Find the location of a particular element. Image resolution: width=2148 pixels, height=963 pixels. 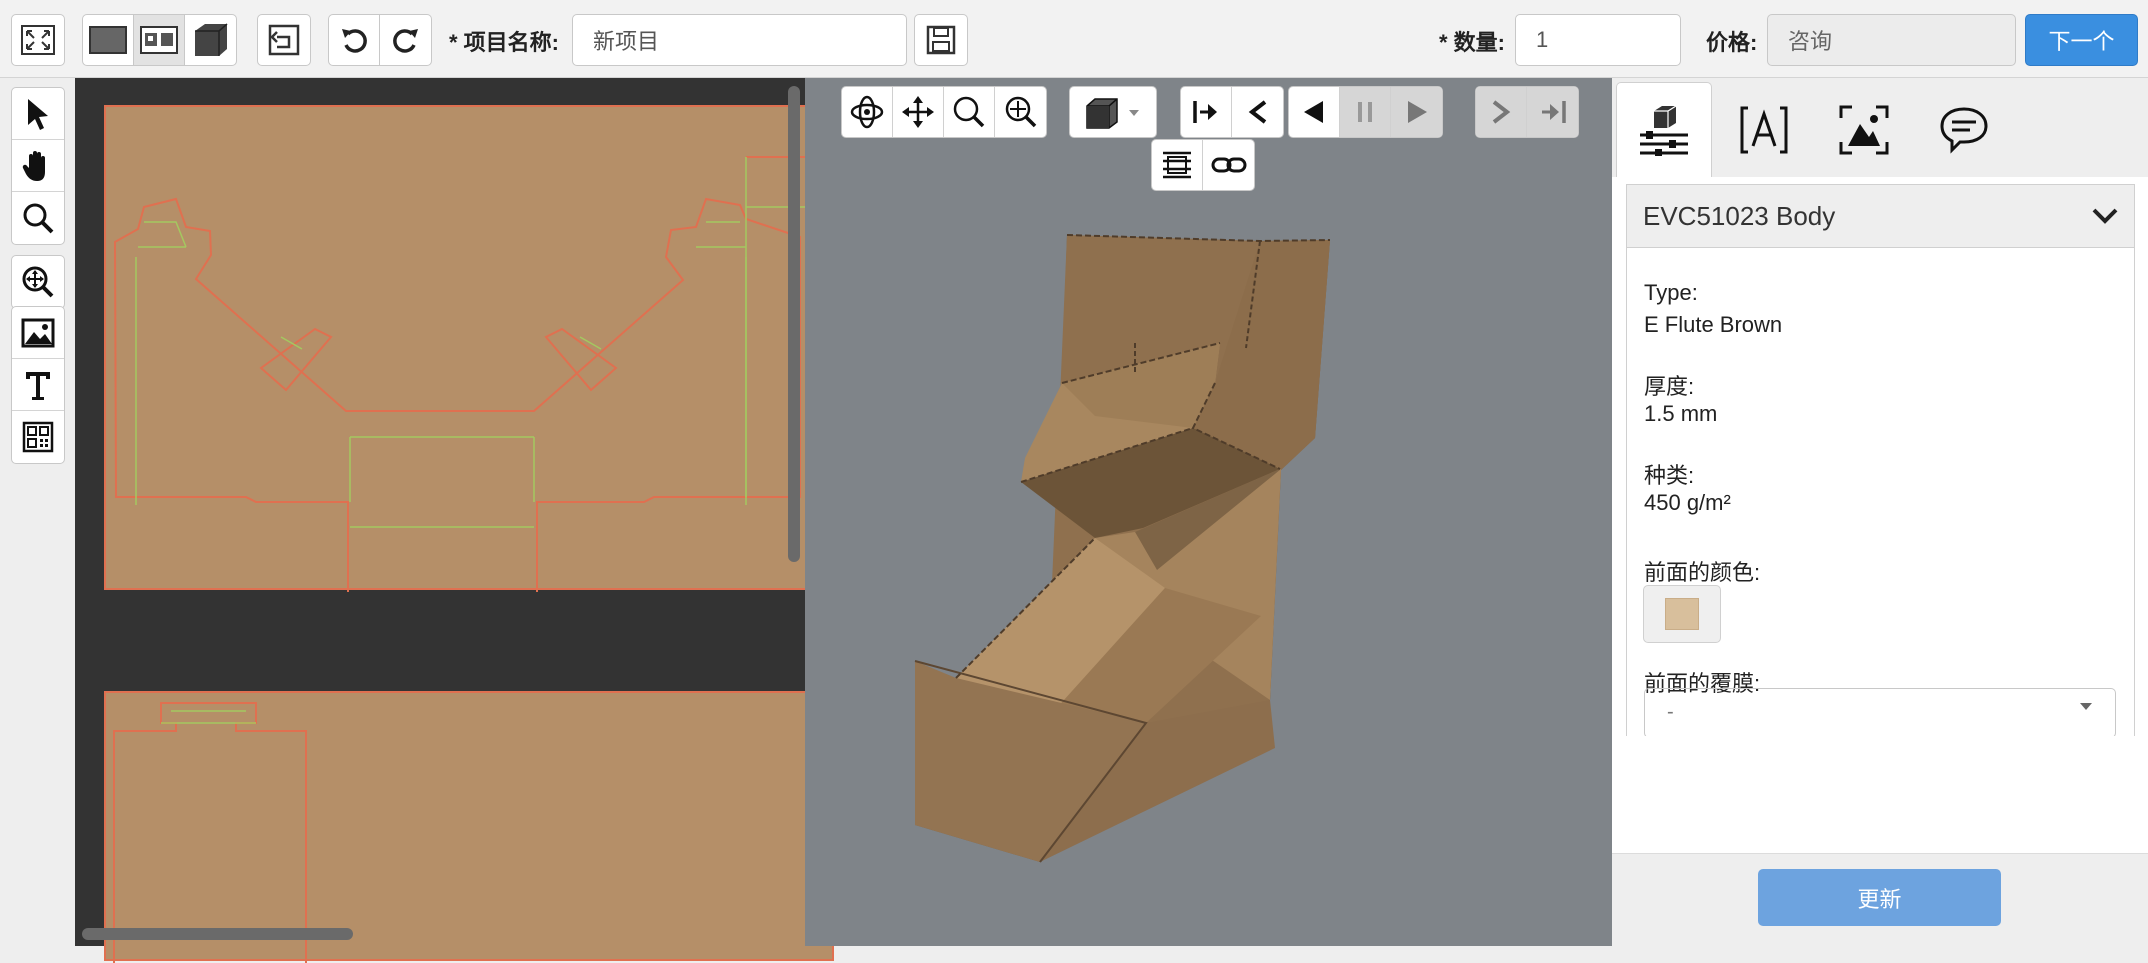

text-bracket-icon is located at coordinates (1764, 129).